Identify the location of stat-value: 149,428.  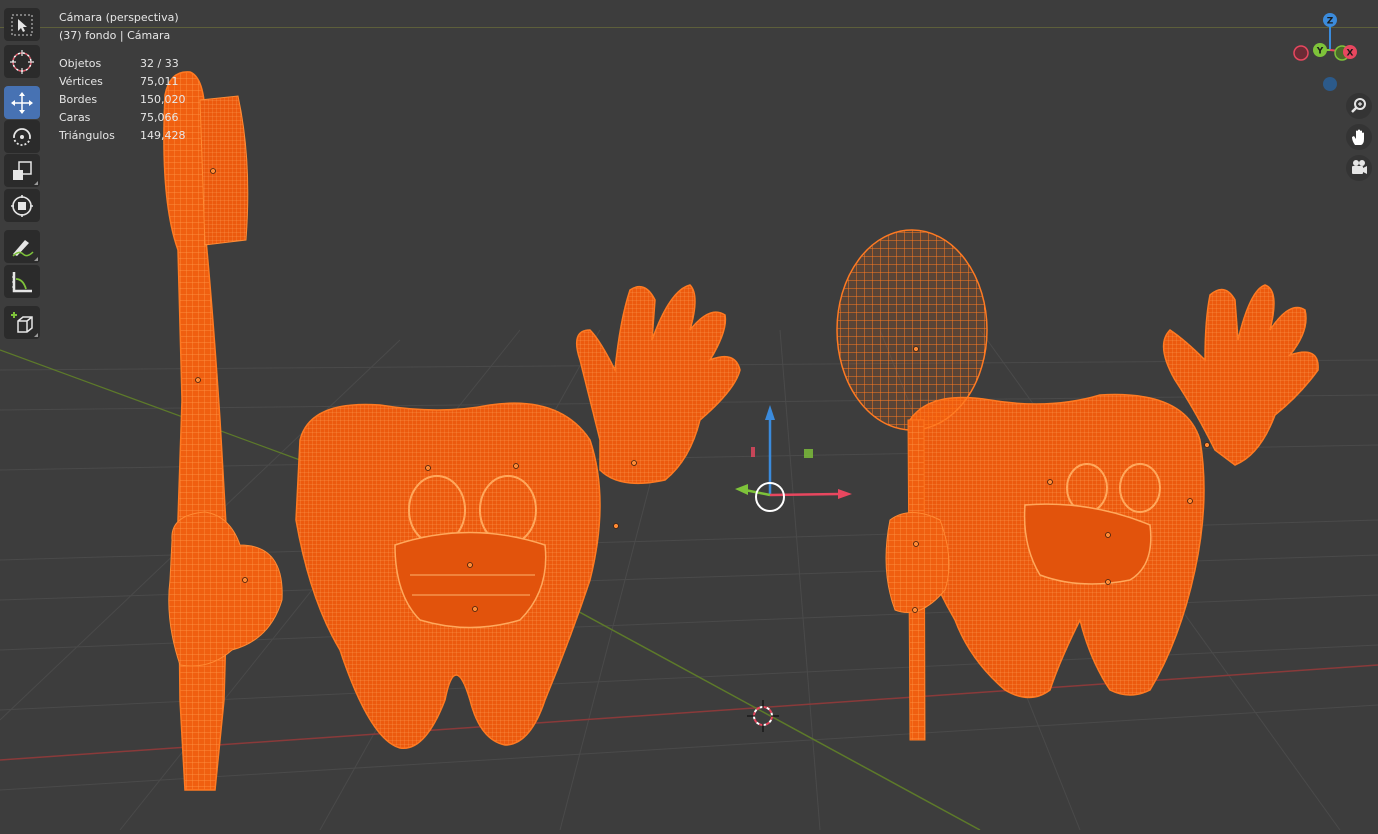
(163, 135).